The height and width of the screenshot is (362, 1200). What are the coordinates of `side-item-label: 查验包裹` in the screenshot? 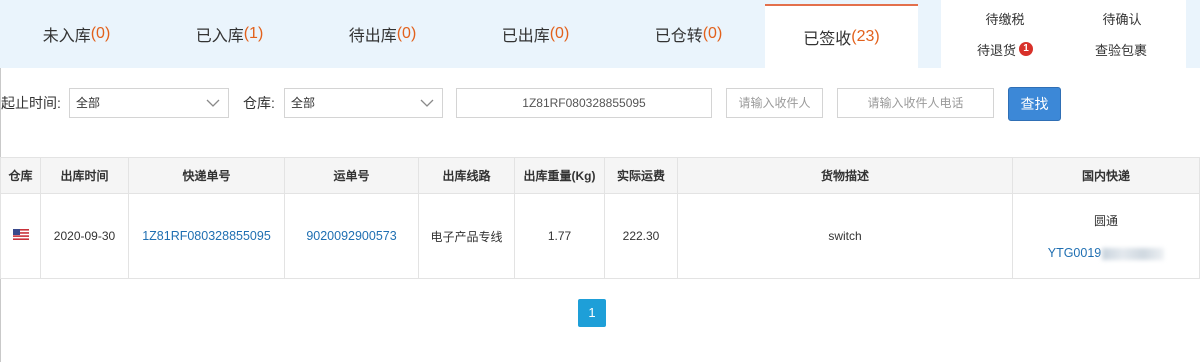 It's located at (1120, 50).